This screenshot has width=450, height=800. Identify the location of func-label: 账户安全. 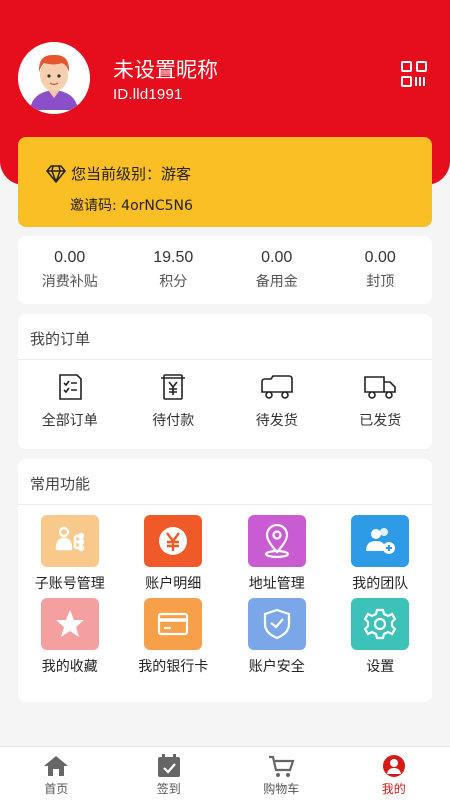
(276, 667).